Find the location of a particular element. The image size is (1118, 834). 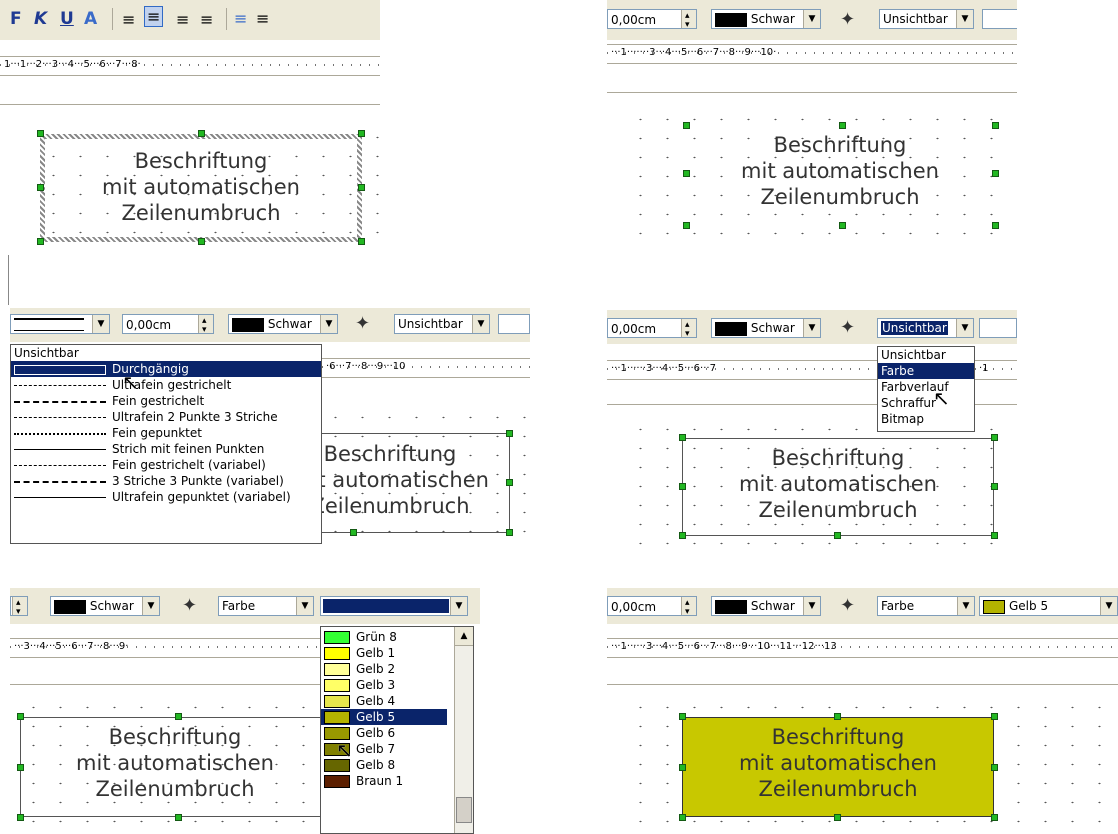

line-width-spinner is located at coordinates (19, 607).